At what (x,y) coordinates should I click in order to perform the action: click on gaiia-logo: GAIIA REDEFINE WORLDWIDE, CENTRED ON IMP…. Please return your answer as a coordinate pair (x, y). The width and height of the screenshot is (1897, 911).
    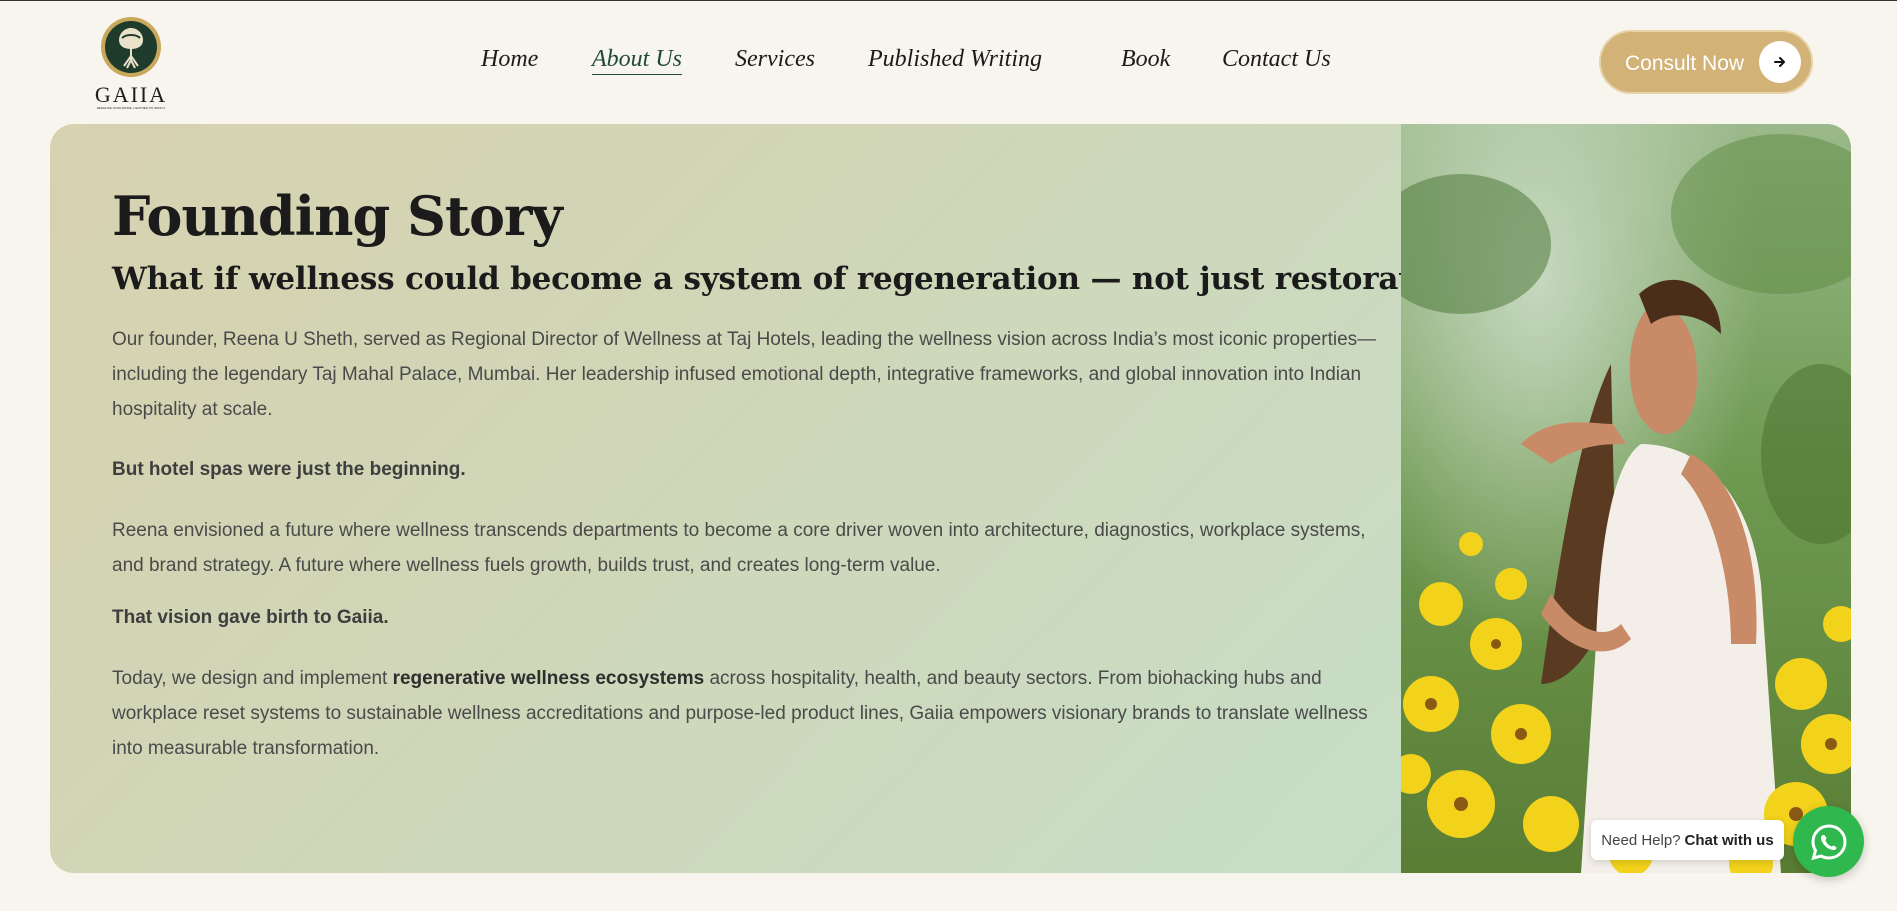
    Looking at the image, I should click on (131, 64).